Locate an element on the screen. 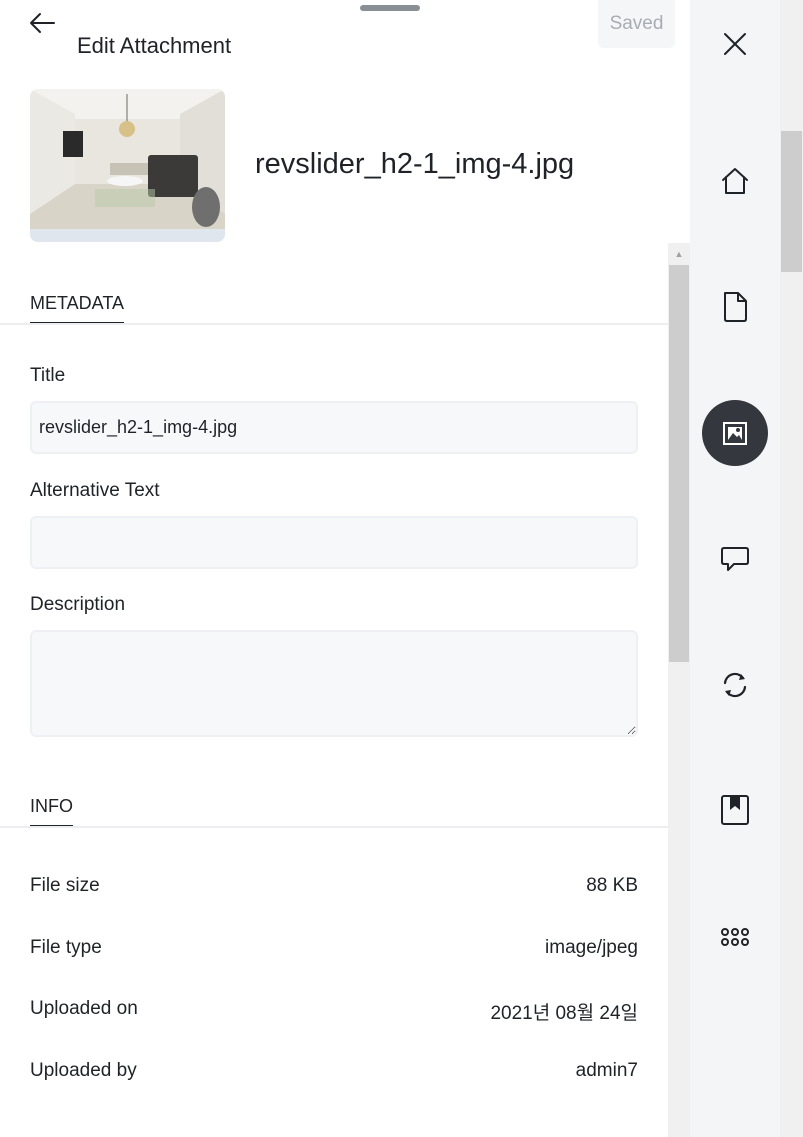 The height and width of the screenshot is (1137, 803). media-icon is located at coordinates (735, 433).